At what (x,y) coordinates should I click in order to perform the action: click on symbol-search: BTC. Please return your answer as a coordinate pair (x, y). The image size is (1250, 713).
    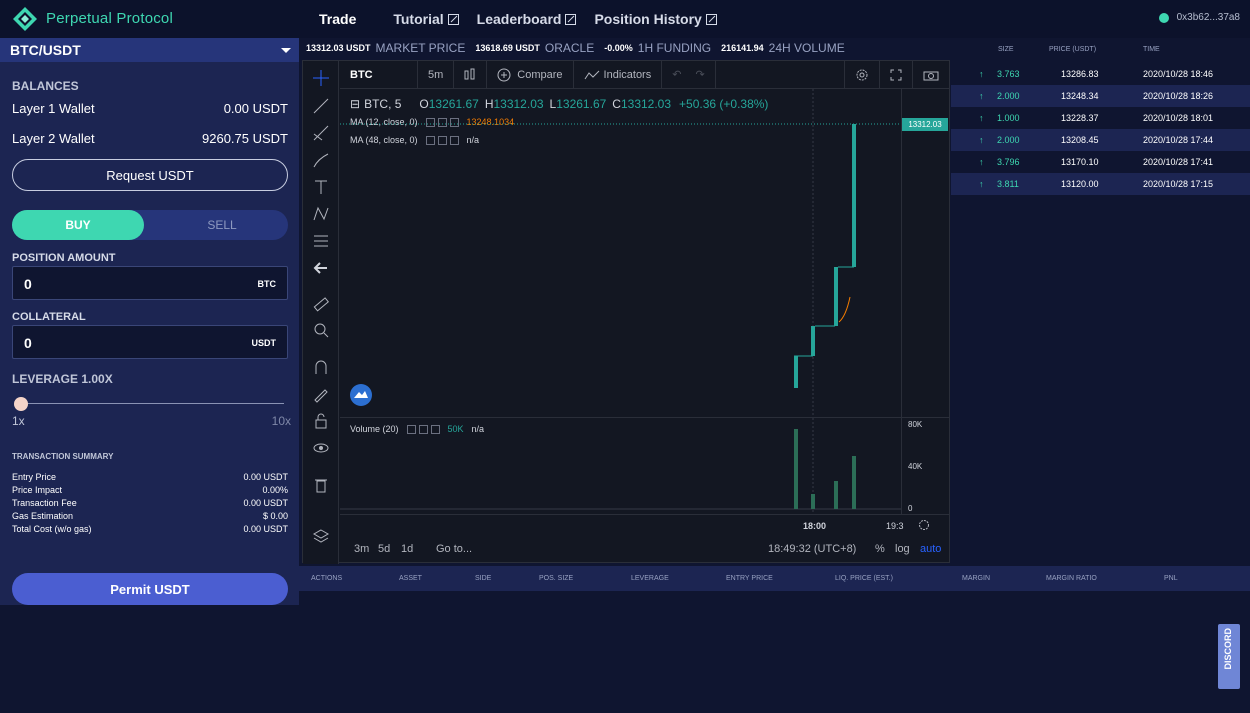
    Looking at the image, I should click on (379, 74).